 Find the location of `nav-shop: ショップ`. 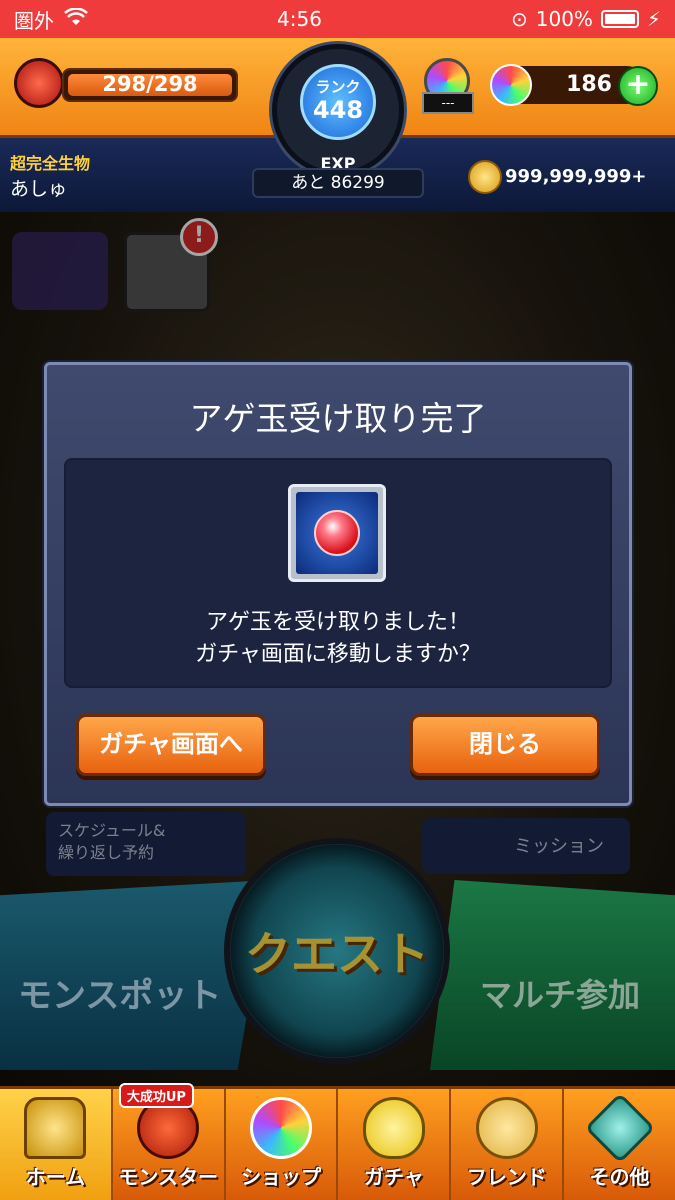

nav-shop: ショップ is located at coordinates (282, 1144).